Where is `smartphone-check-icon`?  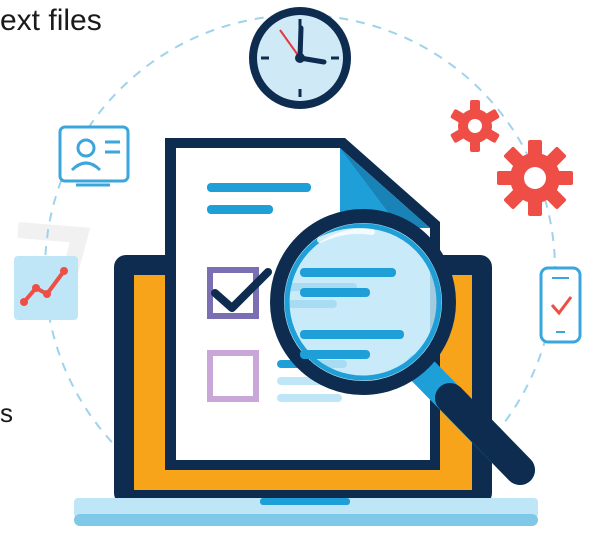 smartphone-check-icon is located at coordinates (560, 305).